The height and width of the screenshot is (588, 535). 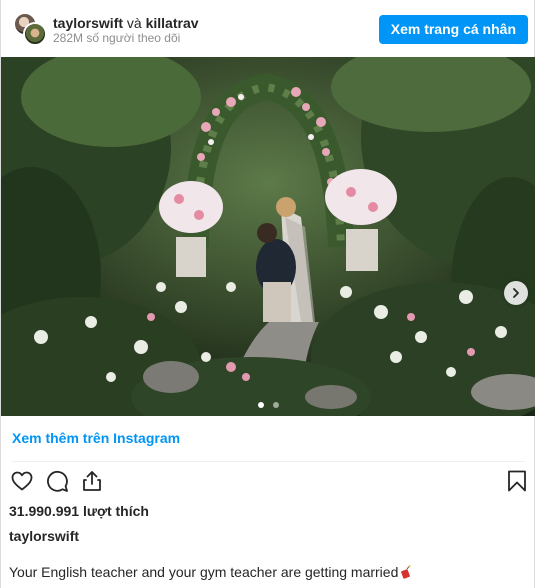 I want to click on post-authors: taylorswift và killatrav, so click(x=126, y=23).